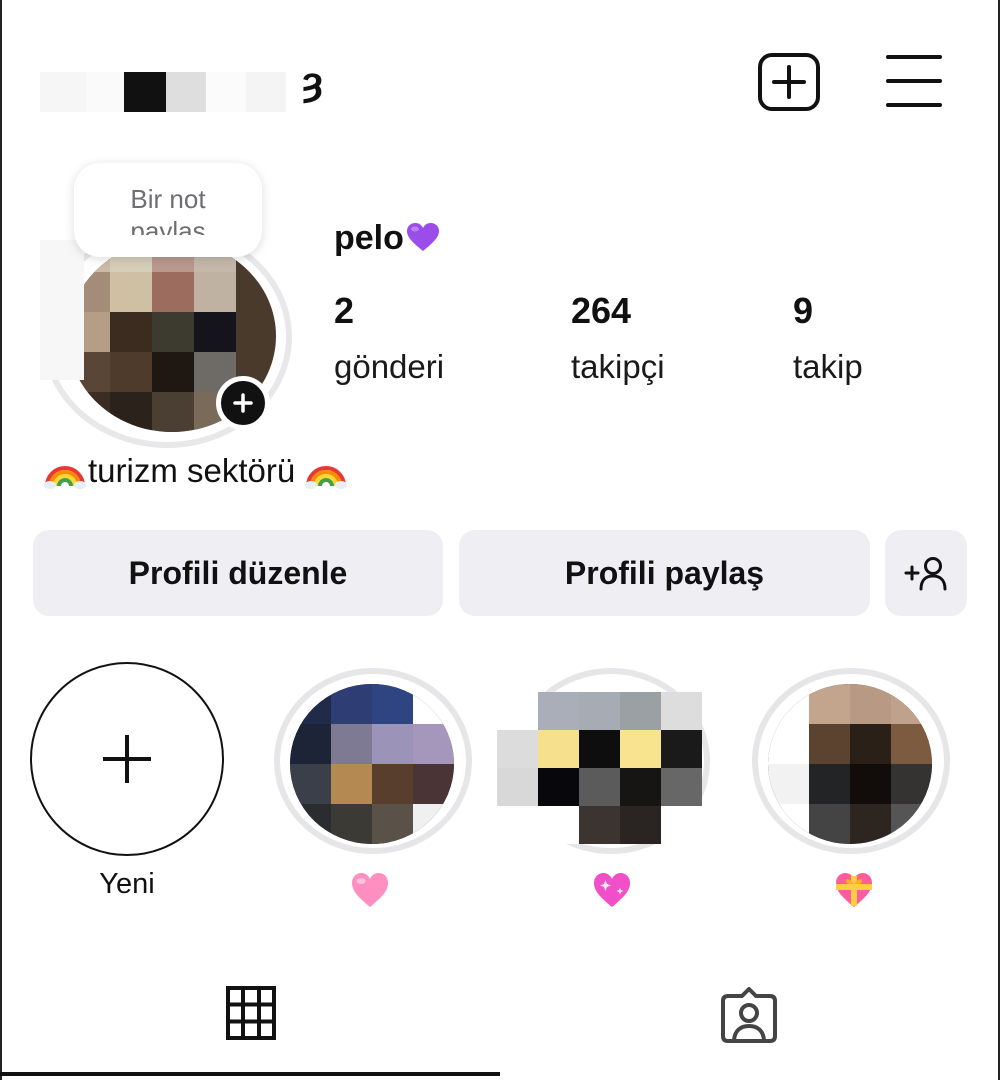 Image resolution: width=1000 pixels, height=1080 pixels. What do you see at coordinates (664, 573) in the screenshot?
I see `share-profile-button: Profili paylaş` at bounding box center [664, 573].